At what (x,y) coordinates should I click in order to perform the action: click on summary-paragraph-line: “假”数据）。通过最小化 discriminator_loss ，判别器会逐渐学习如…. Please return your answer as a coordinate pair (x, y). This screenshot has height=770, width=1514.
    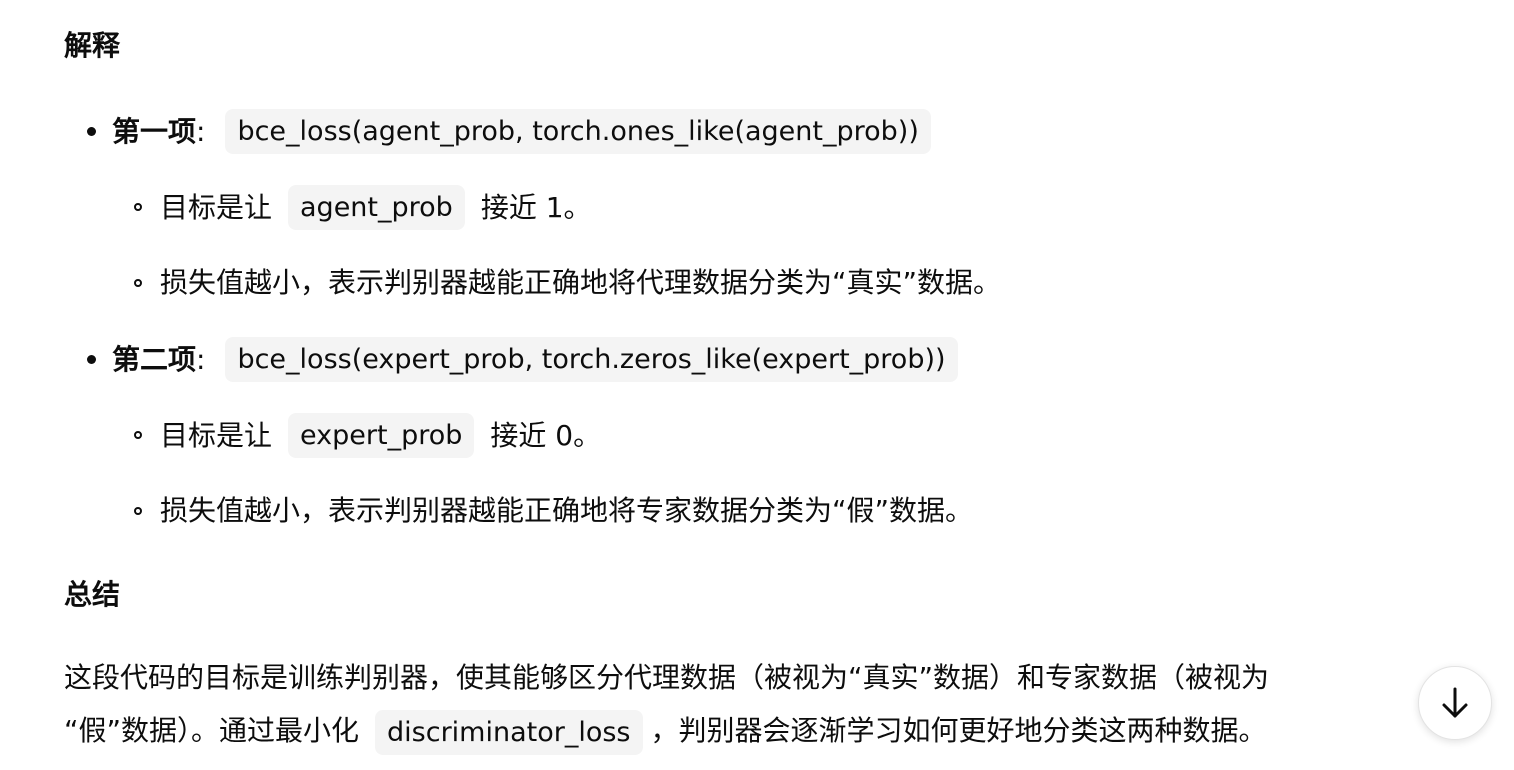
    Looking at the image, I should click on (754, 731).